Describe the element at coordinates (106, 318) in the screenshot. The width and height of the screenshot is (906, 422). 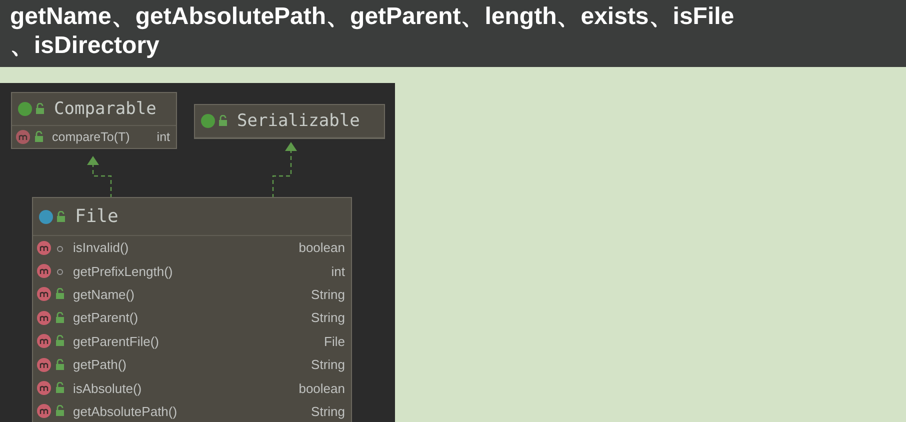
I see `method-name: getParent()` at that location.